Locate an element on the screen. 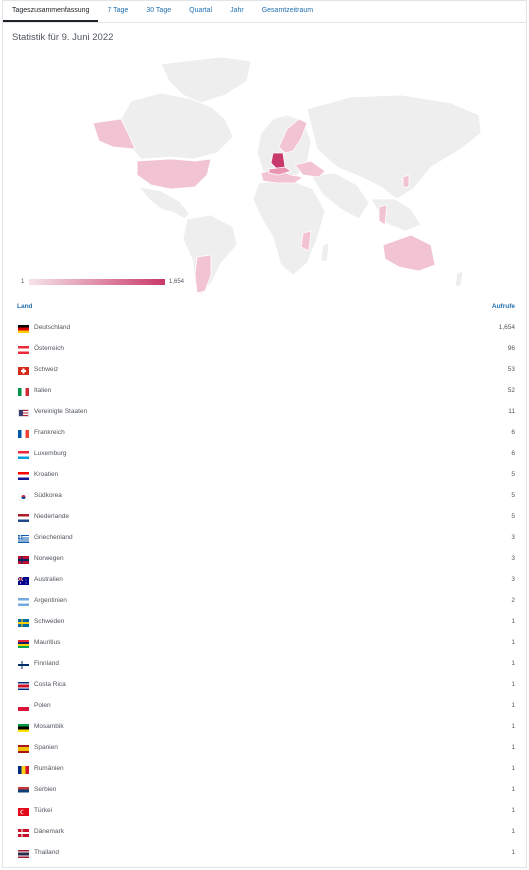 The height and width of the screenshot is (870, 529). country-name: Serbien is located at coordinates (45, 789).